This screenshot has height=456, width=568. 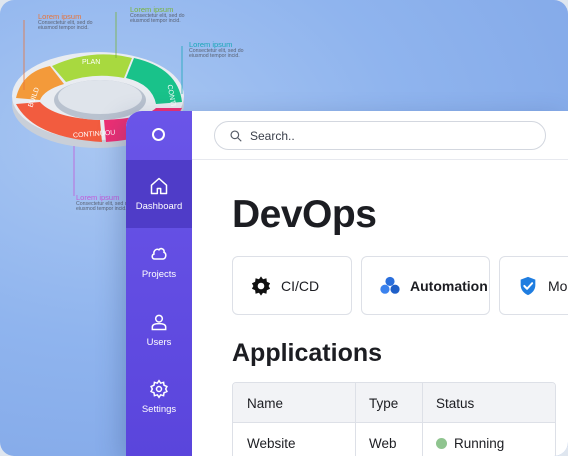 What do you see at coordinates (159, 206) in the screenshot?
I see `sidebar-item-label: Dashboard` at bounding box center [159, 206].